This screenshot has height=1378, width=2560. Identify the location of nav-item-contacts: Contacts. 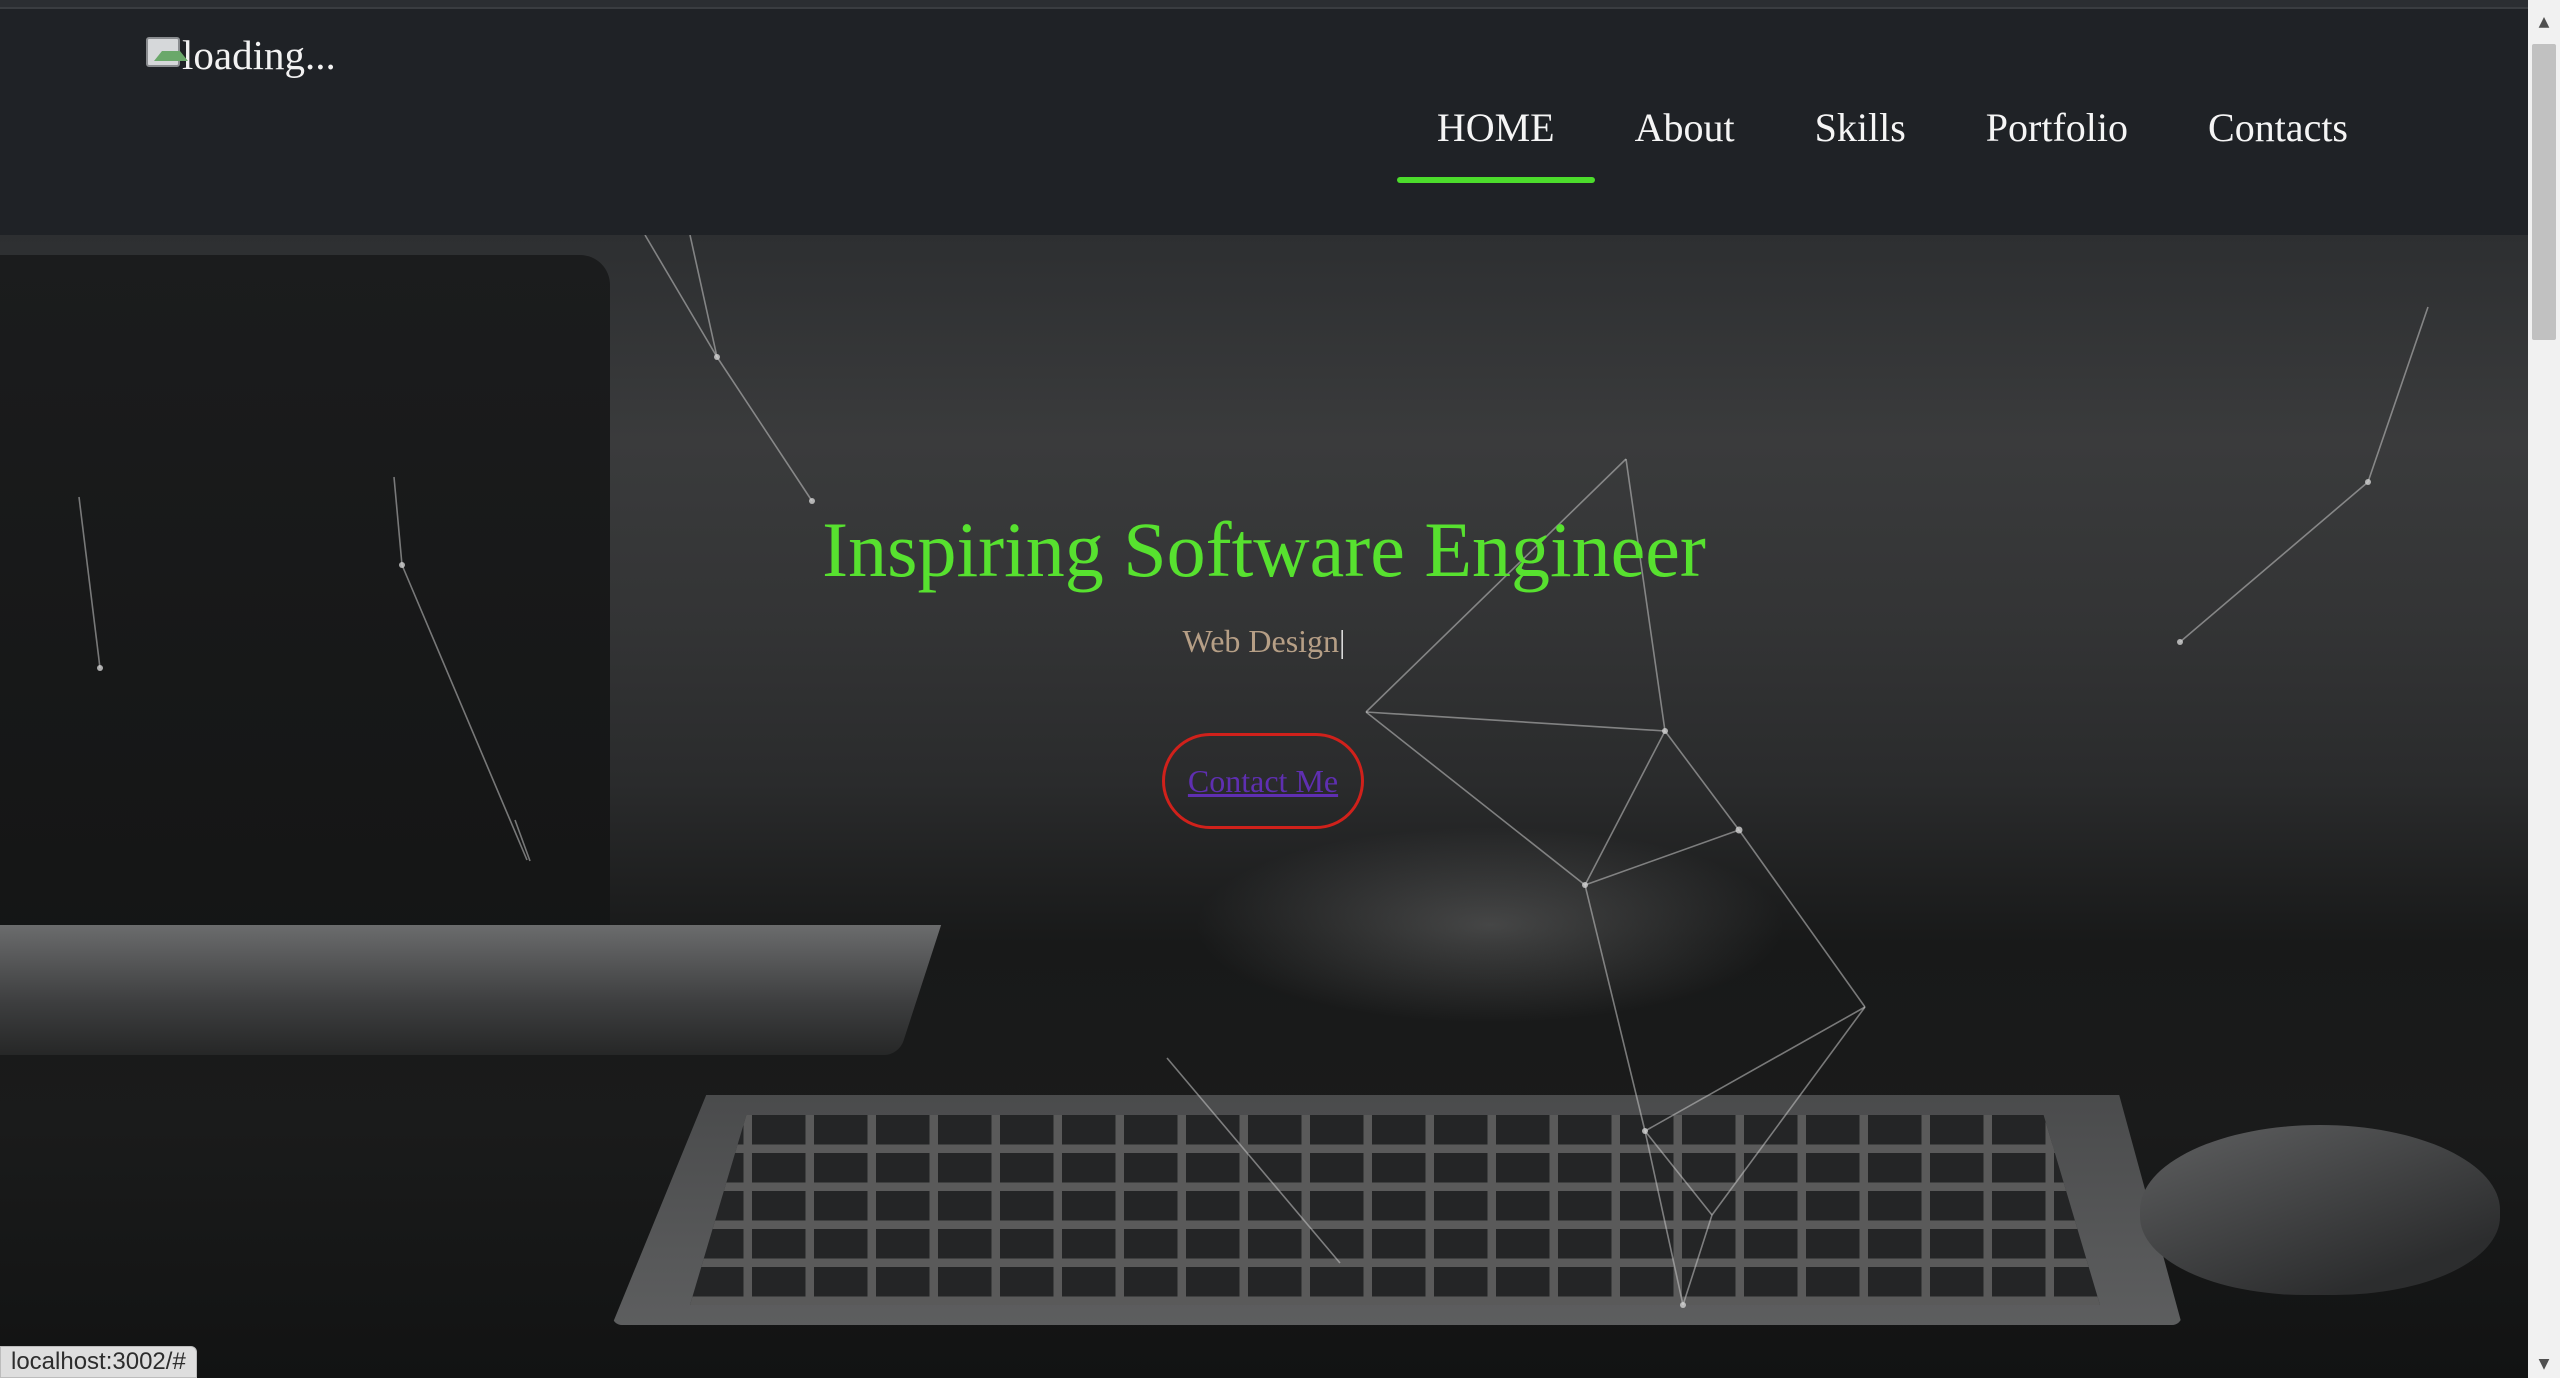
(2278, 133).